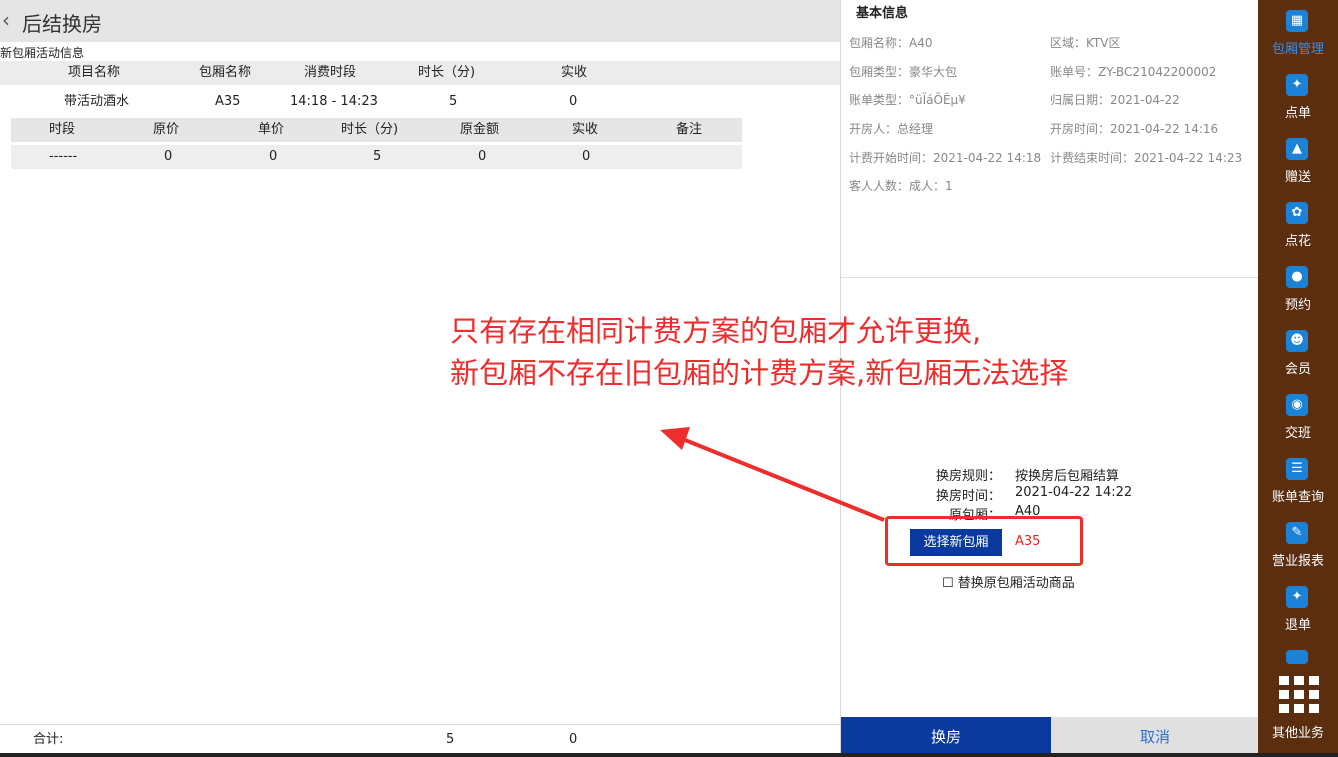 Image resolution: width=1338 pixels, height=757 pixels. Describe the element at coordinates (1050, 277) in the screenshot. I see `divider` at that location.